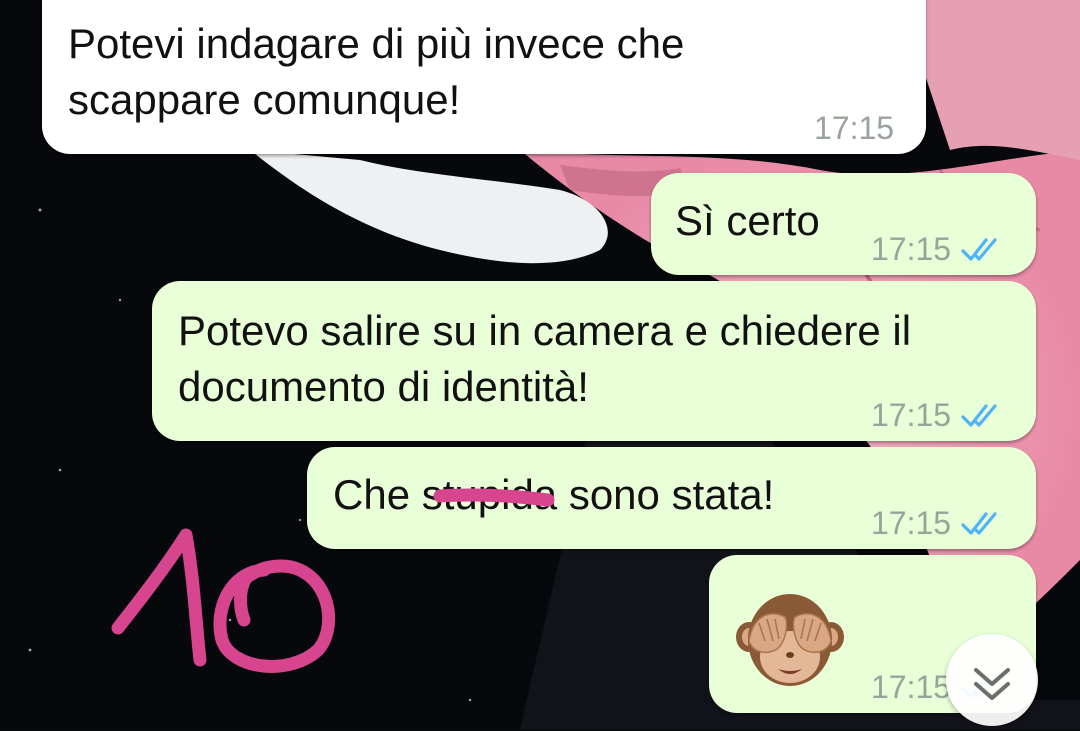 This screenshot has width=1080, height=731. Describe the element at coordinates (747, 220) in the screenshot. I see `message-line: Sì certo` at that location.